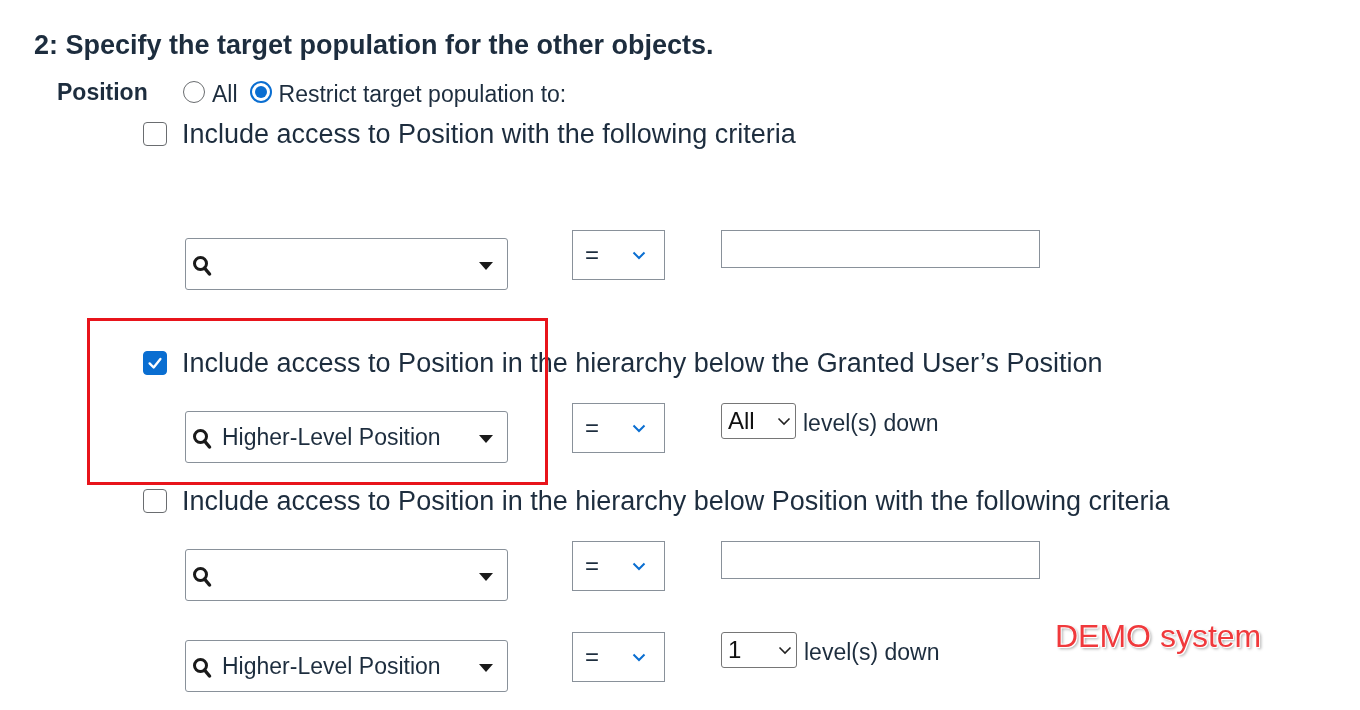 This screenshot has height=710, width=1360. What do you see at coordinates (422, 92) in the screenshot?
I see `radio-label: Restrict target population to:` at bounding box center [422, 92].